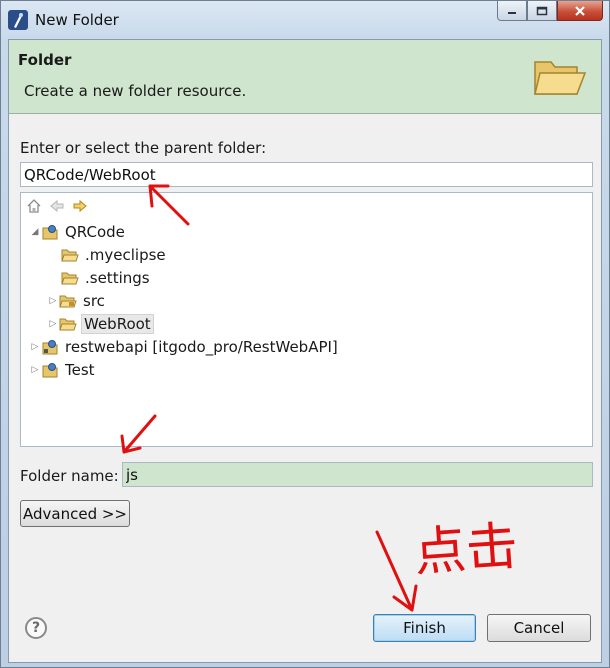 The height and width of the screenshot is (668, 610). I want to click on back-arrow-icon, so click(57, 206).